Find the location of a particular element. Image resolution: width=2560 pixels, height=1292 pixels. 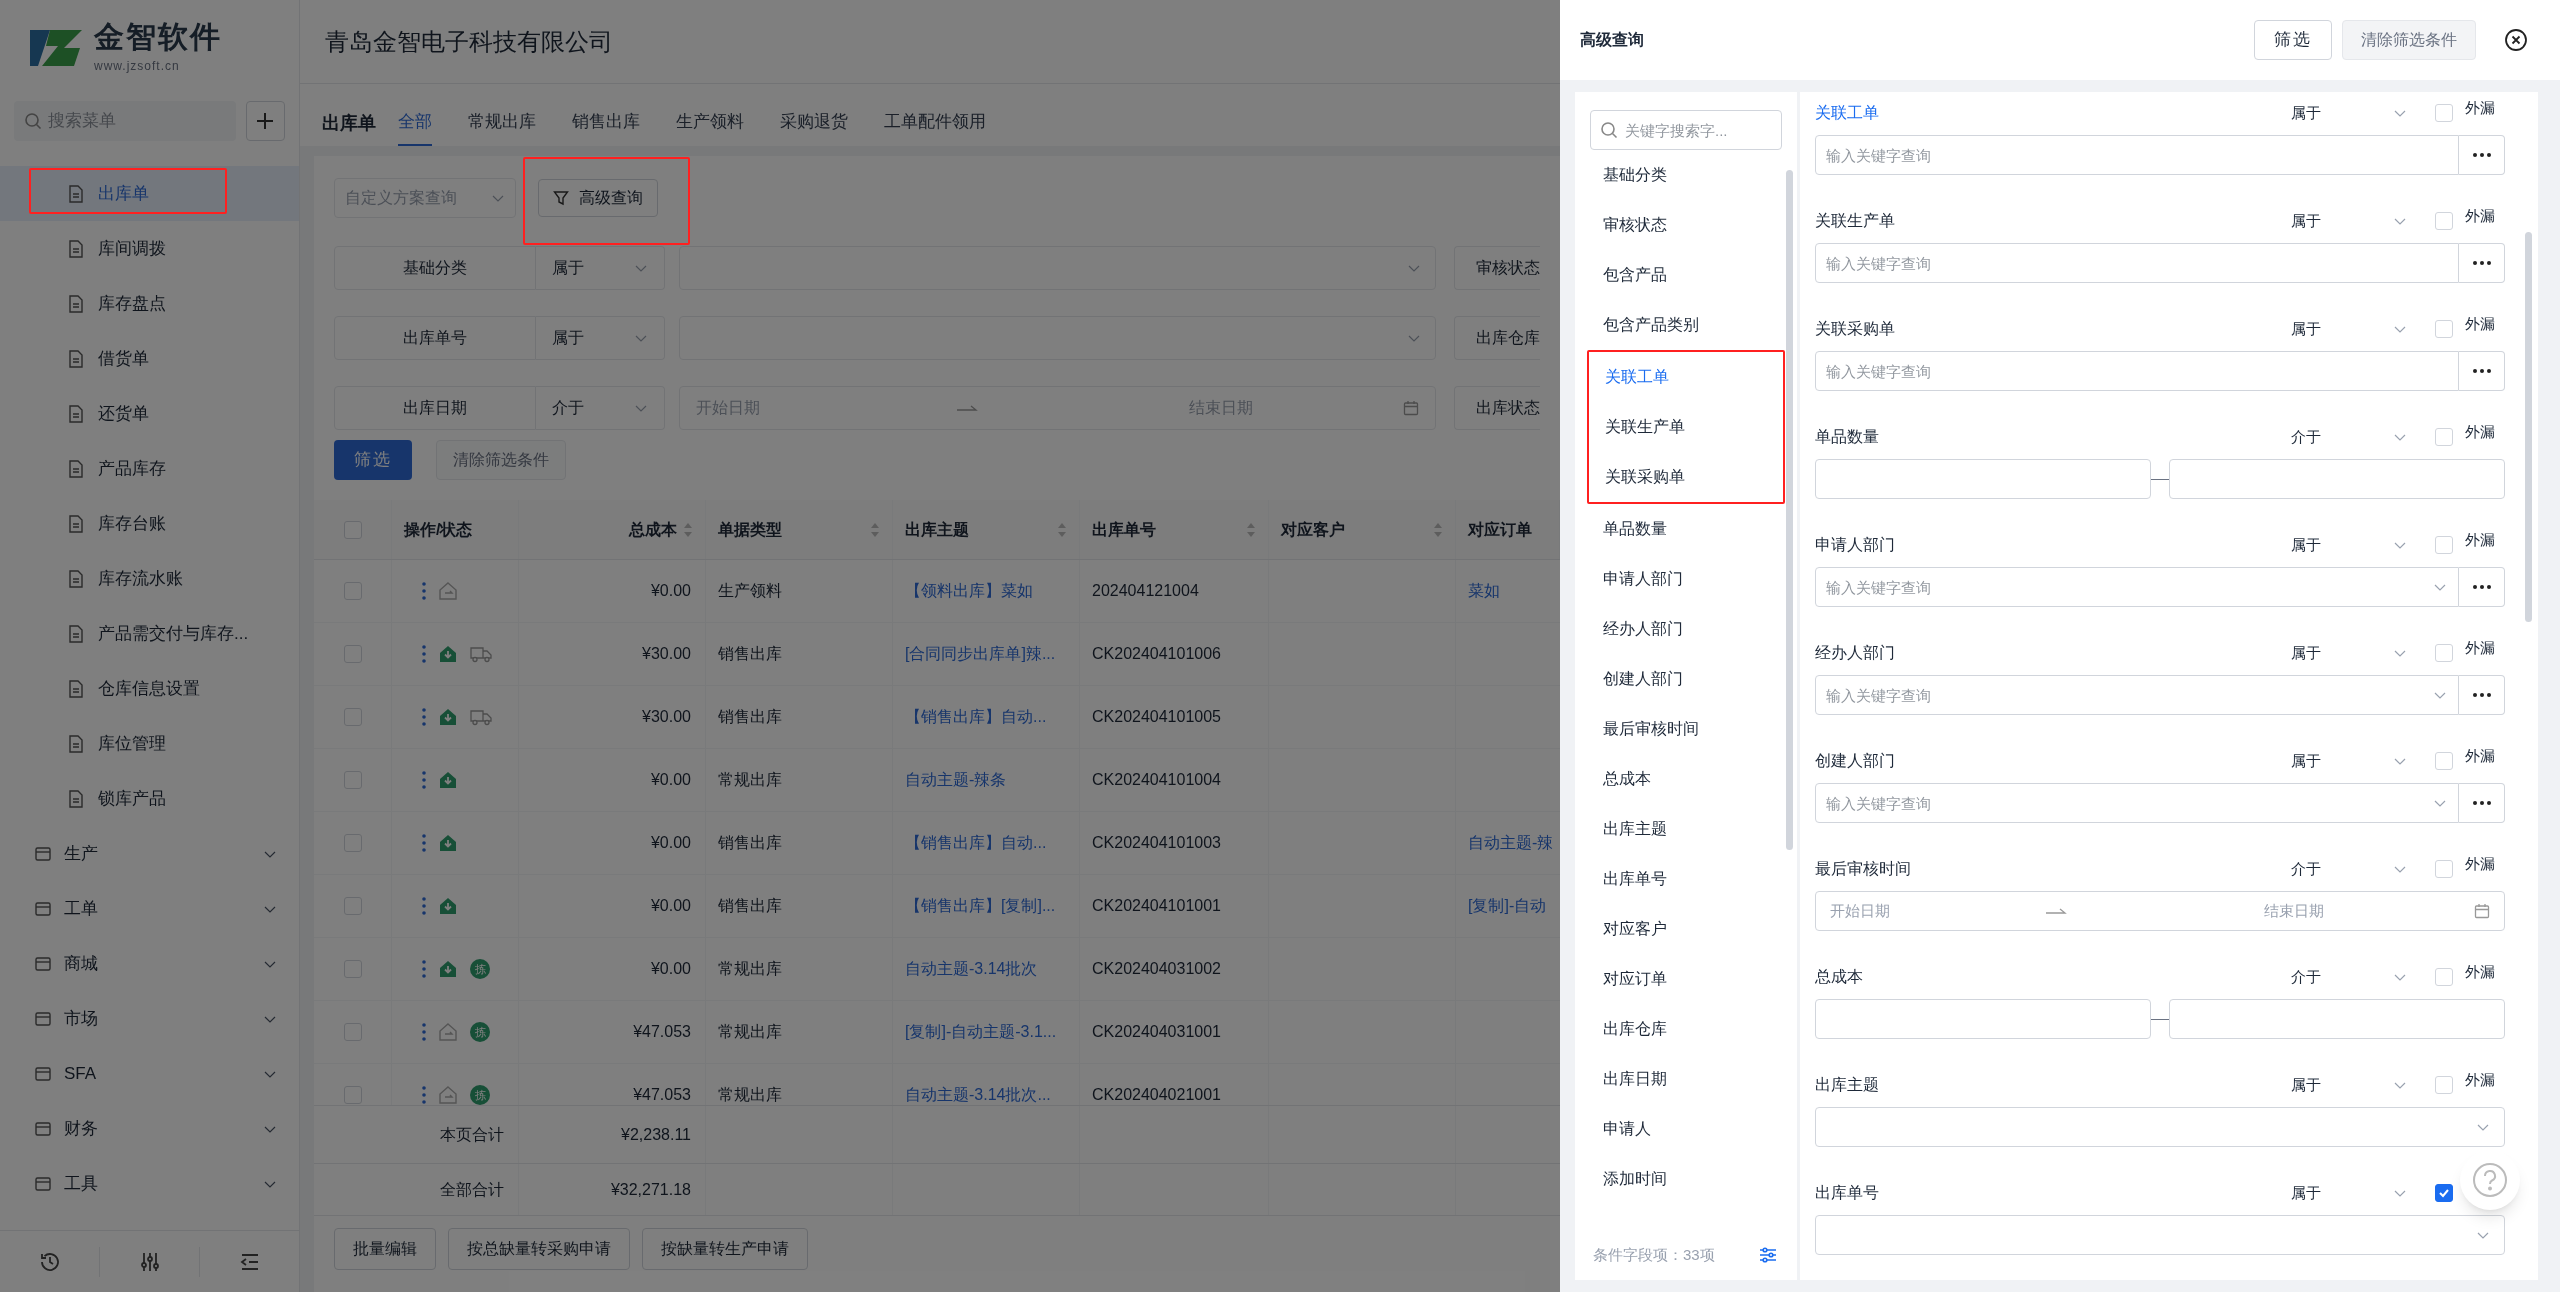

action-button: 按缺量转生产申请 is located at coordinates (725, 1249).